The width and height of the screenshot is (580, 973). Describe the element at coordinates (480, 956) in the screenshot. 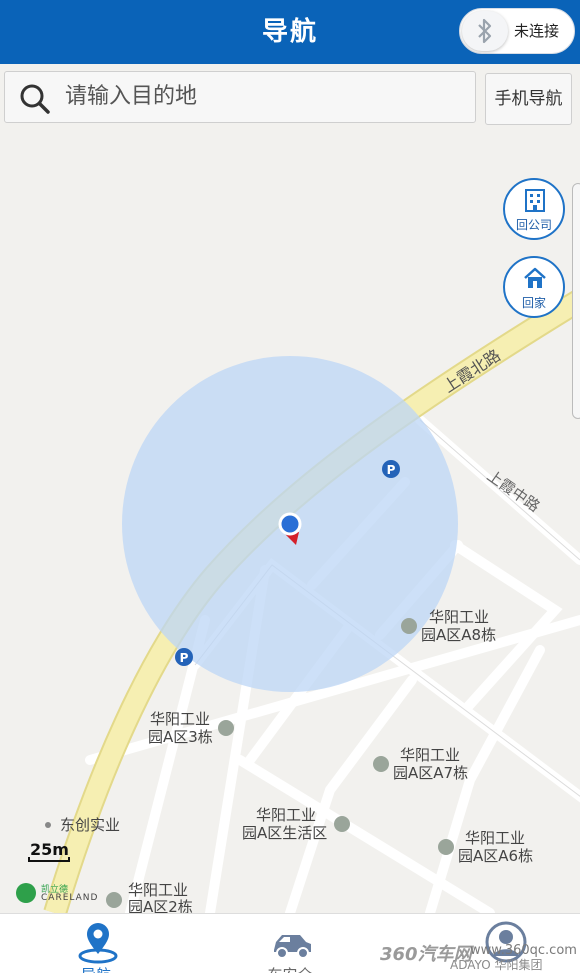

I see `watermark: 360汽车网 www.360qc.com ADAYO 华阳集团` at that location.